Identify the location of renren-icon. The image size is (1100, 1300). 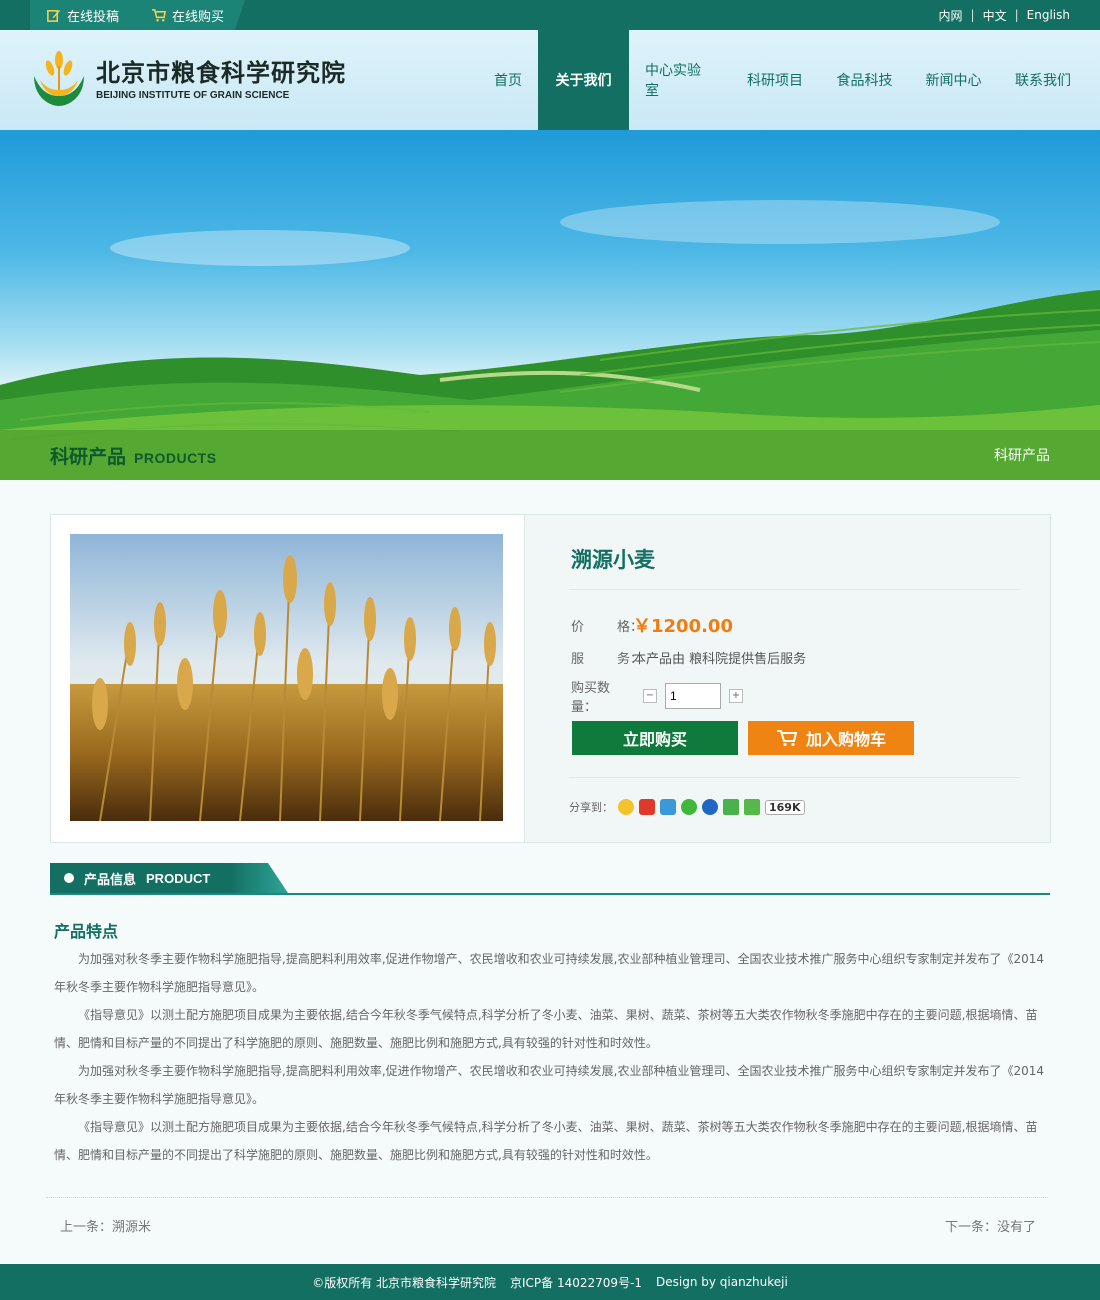
(710, 807).